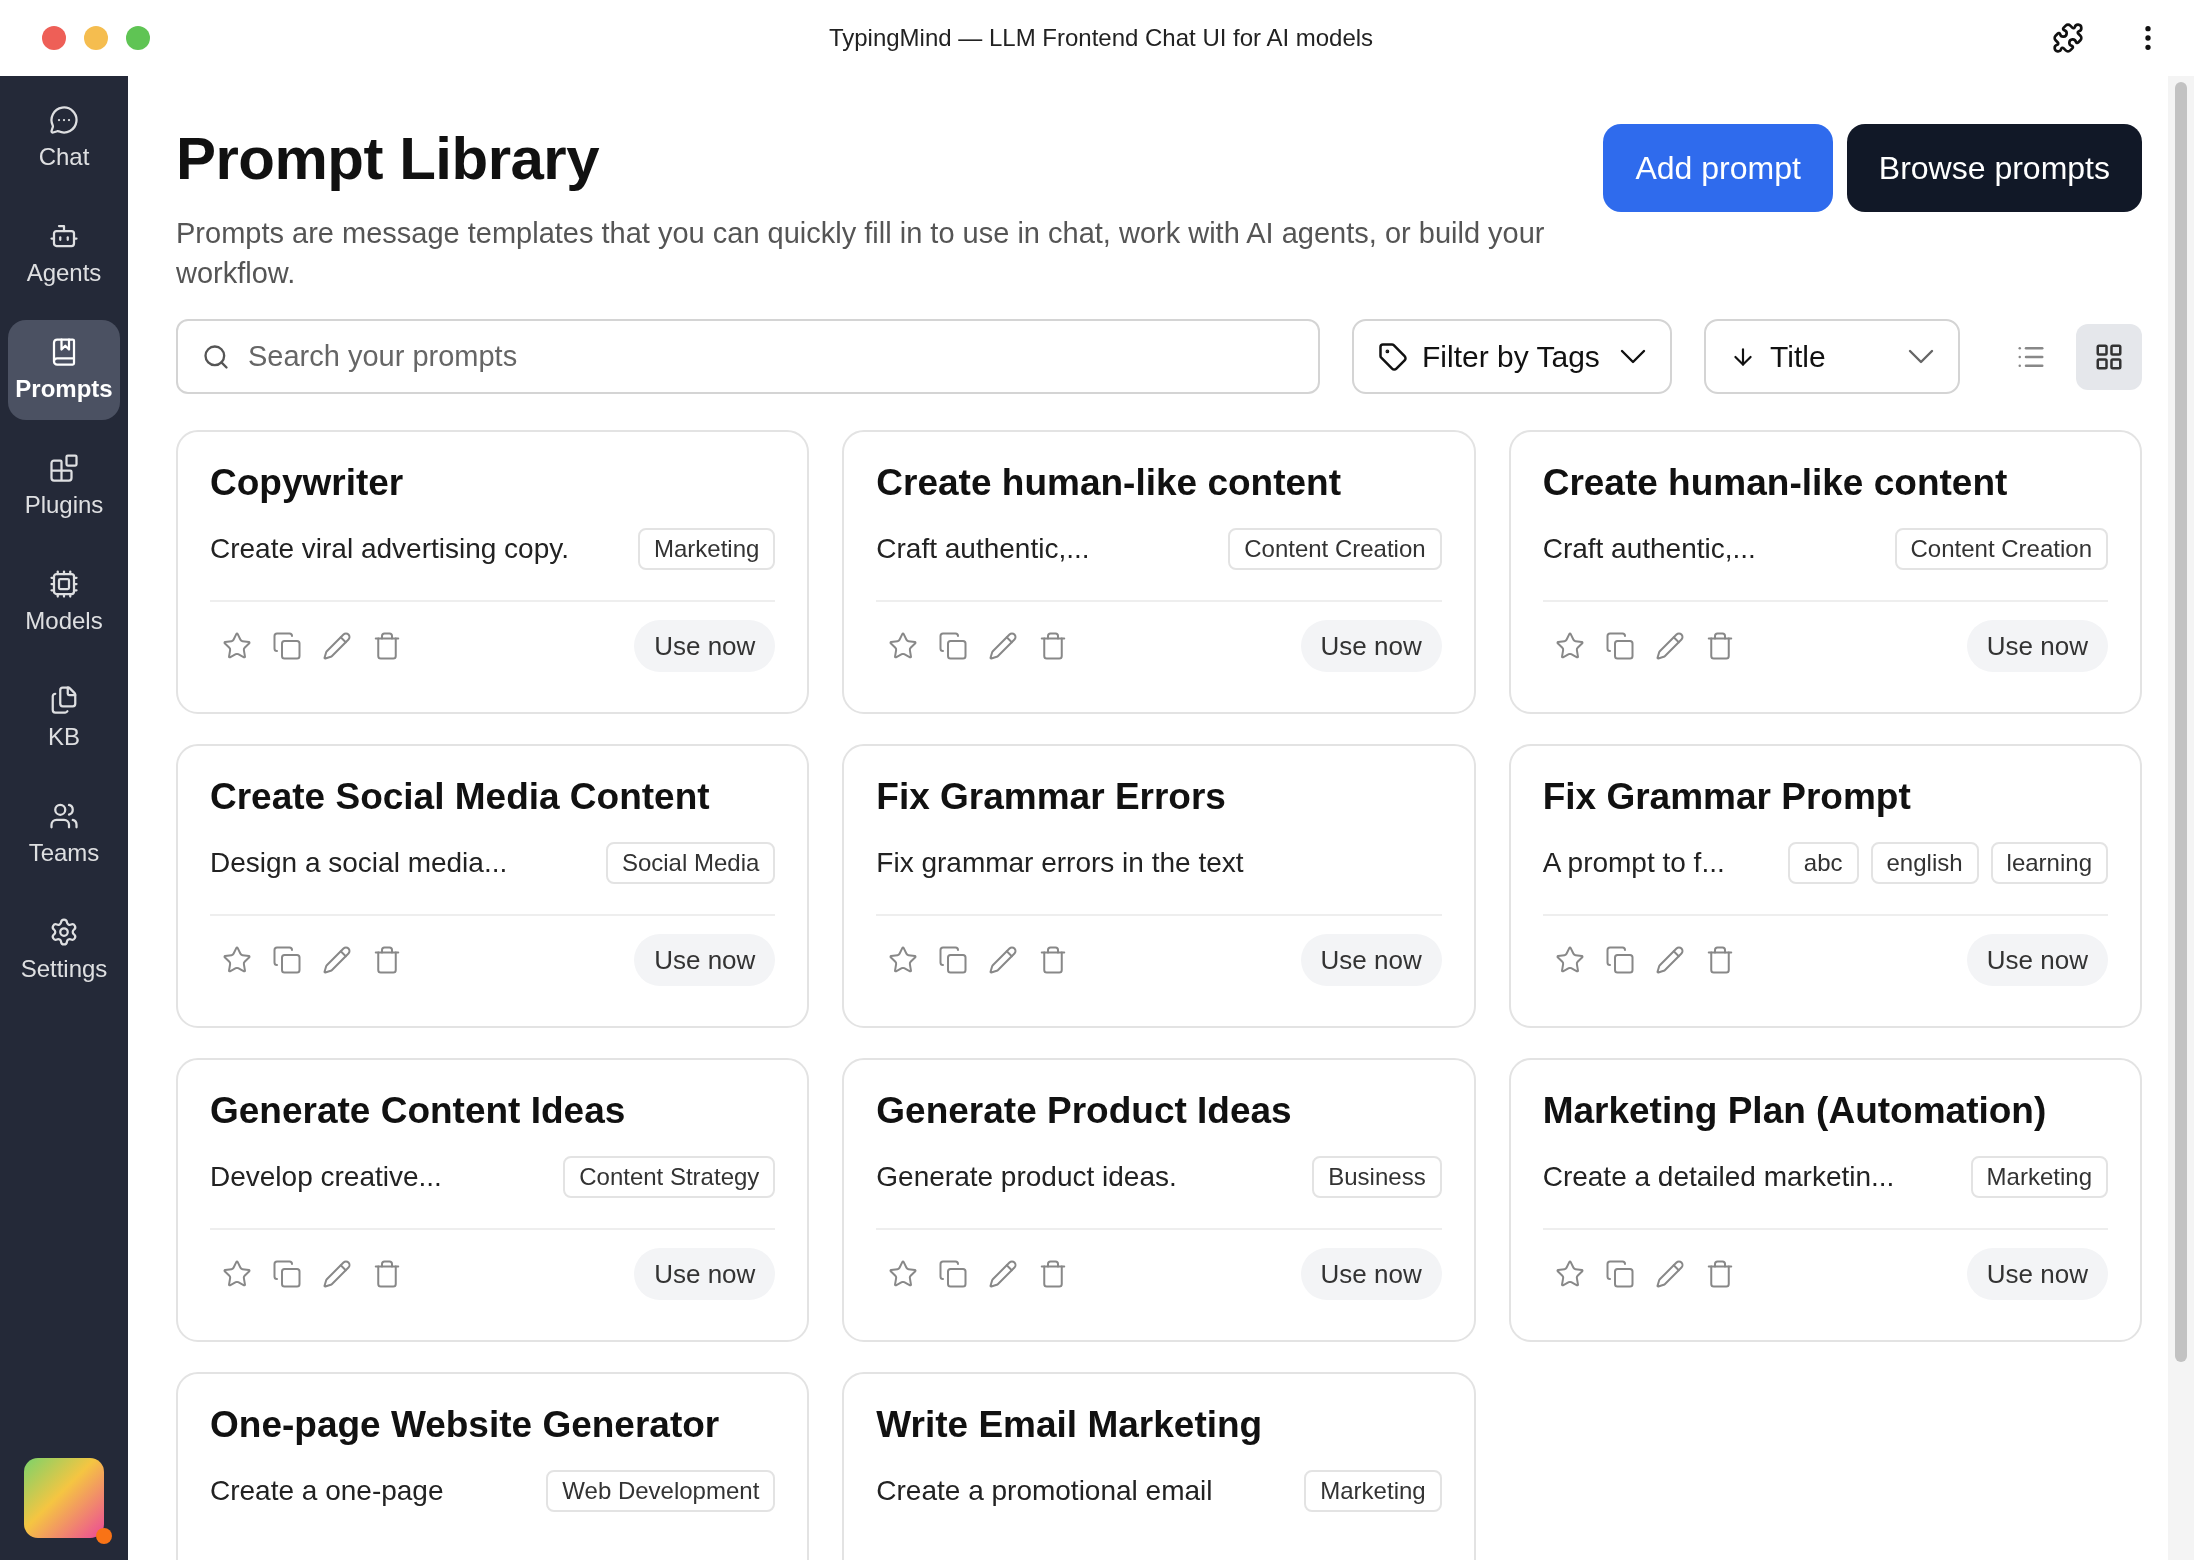 This screenshot has width=2194, height=1560. Describe the element at coordinates (1512, 356) in the screenshot. I see `filter-dropdown: Filter by Tags` at that location.